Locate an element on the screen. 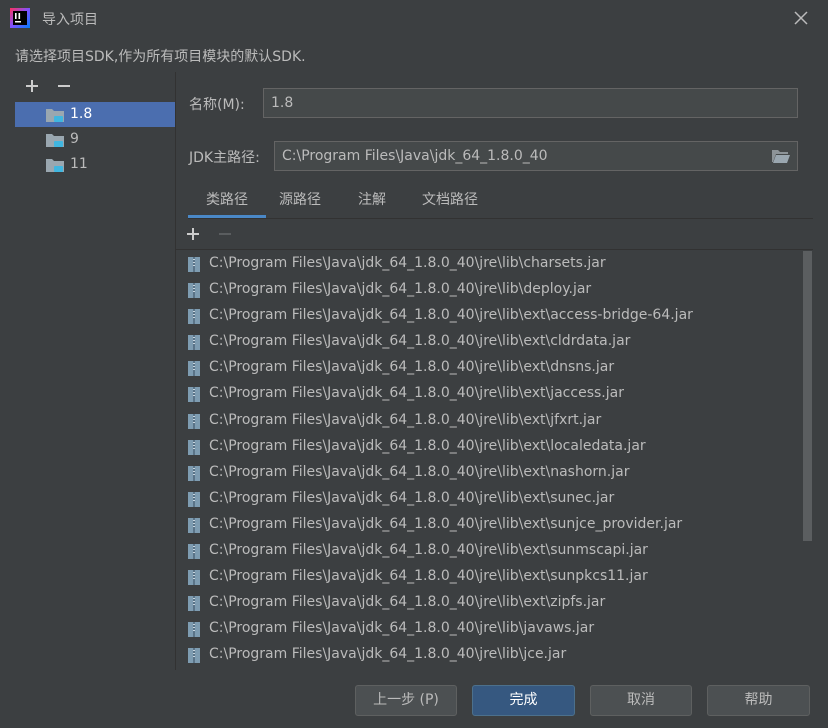 The image size is (828, 728). remove-sdk-minus-icon is located at coordinates (64, 86).